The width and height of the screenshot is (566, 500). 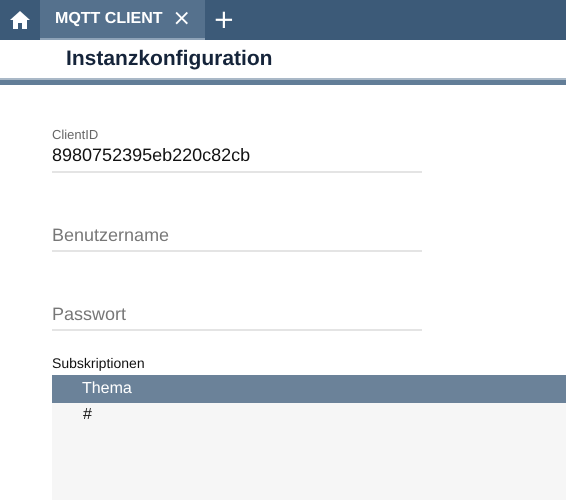 What do you see at coordinates (237, 228) in the screenshot?
I see `input-field: Benutzername` at bounding box center [237, 228].